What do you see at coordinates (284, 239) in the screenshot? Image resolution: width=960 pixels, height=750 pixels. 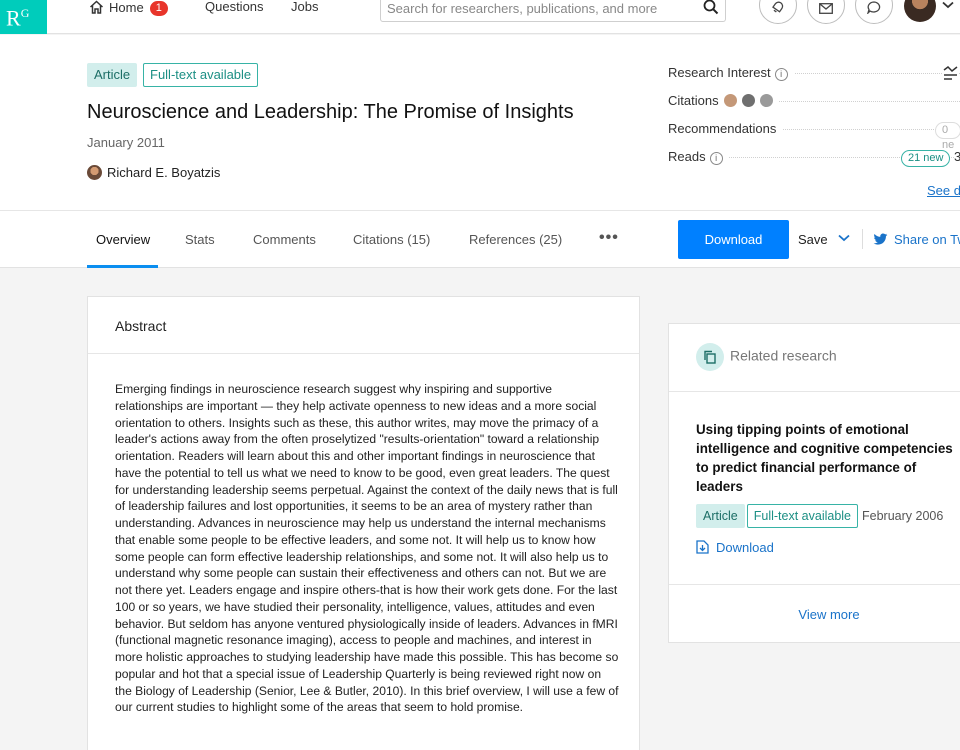 I see `tab-comments: Comments` at bounding box center [284, 239].